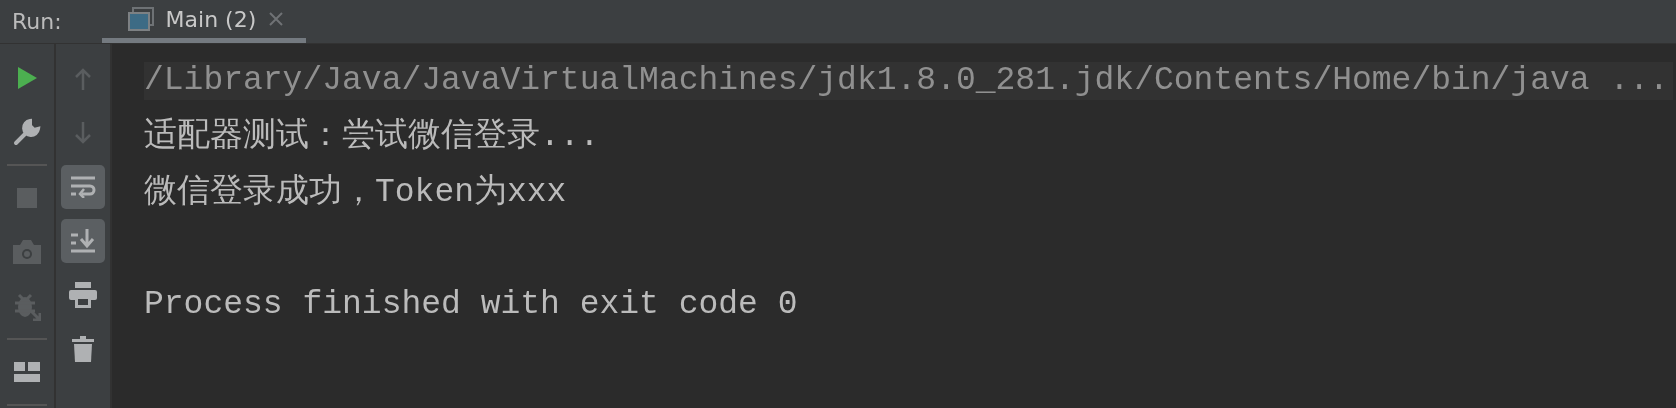 The image size is (1676, 408). I want to click on run-icon, so click(27, 78).